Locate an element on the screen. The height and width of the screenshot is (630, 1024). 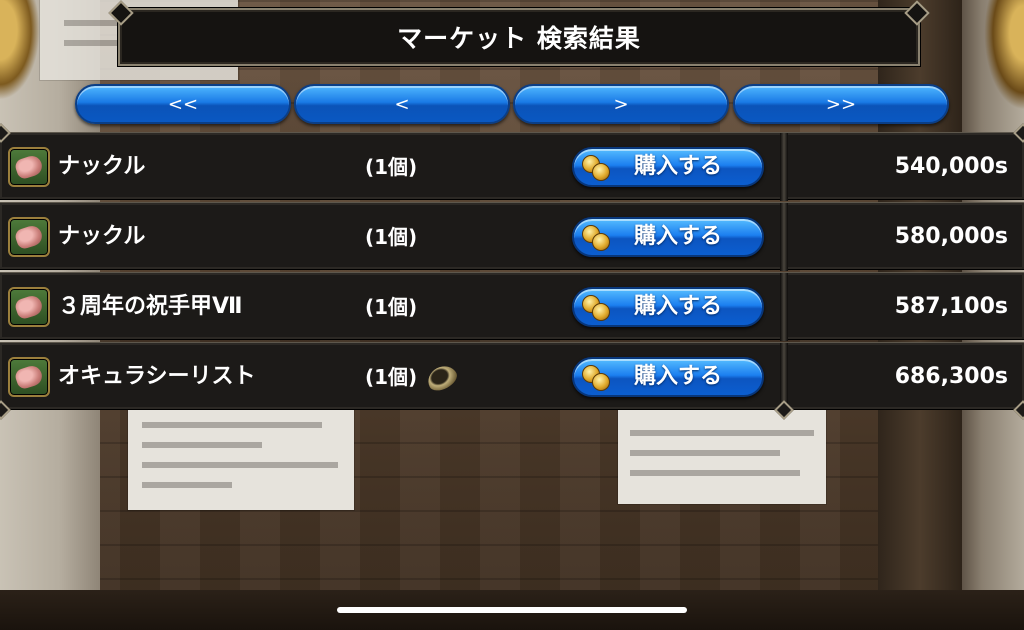
first-page-button: << is located at coordinates (183, 104).